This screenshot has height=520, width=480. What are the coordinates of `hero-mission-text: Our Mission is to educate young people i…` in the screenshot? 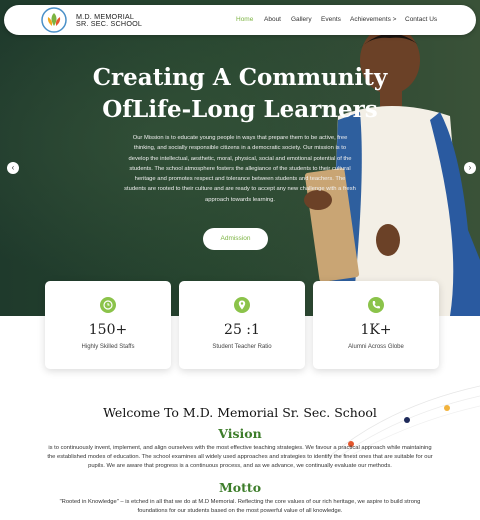 It's located at (240, 169).